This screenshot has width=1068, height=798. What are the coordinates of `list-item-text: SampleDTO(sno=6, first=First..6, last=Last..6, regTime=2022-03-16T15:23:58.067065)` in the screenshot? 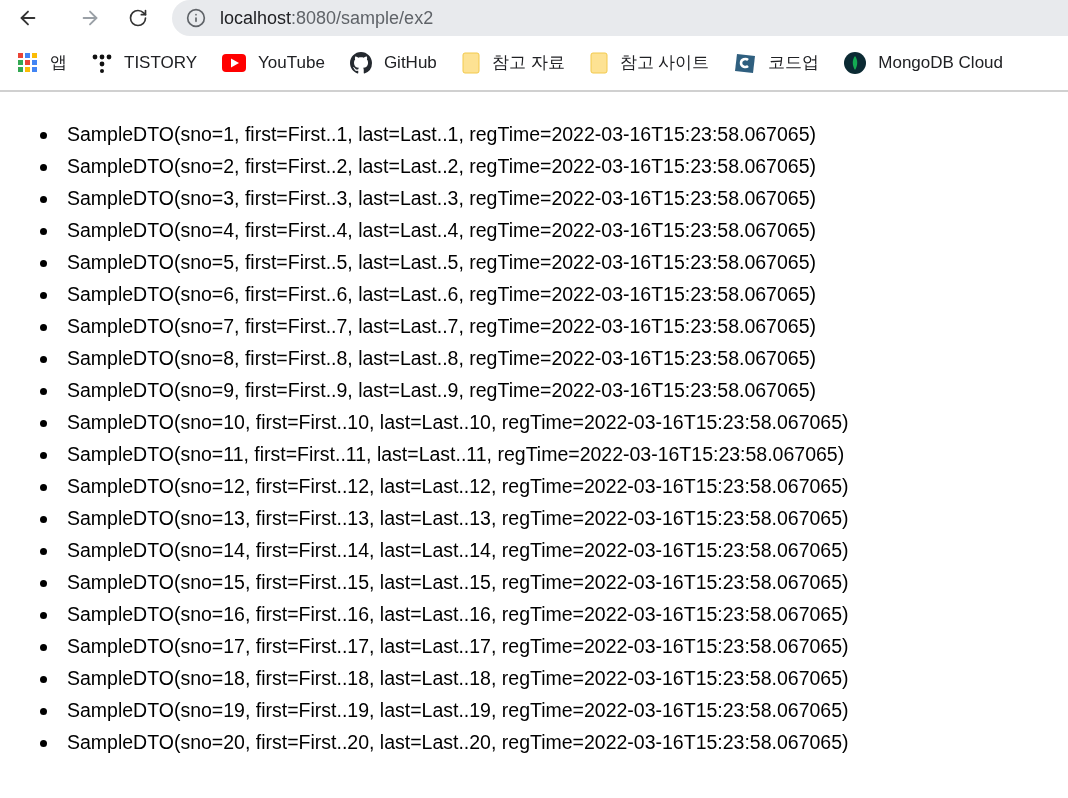 It's located at (441, 295).